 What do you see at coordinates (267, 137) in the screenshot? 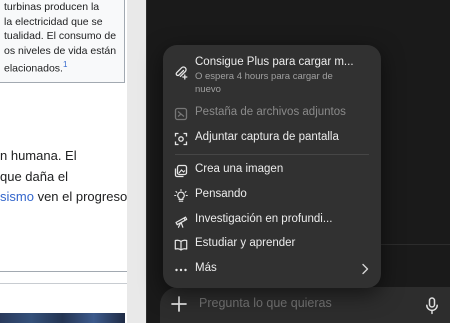
I see `menu-item-label: Adjuntar captura de pantalla` at bounding box center [267, 137].